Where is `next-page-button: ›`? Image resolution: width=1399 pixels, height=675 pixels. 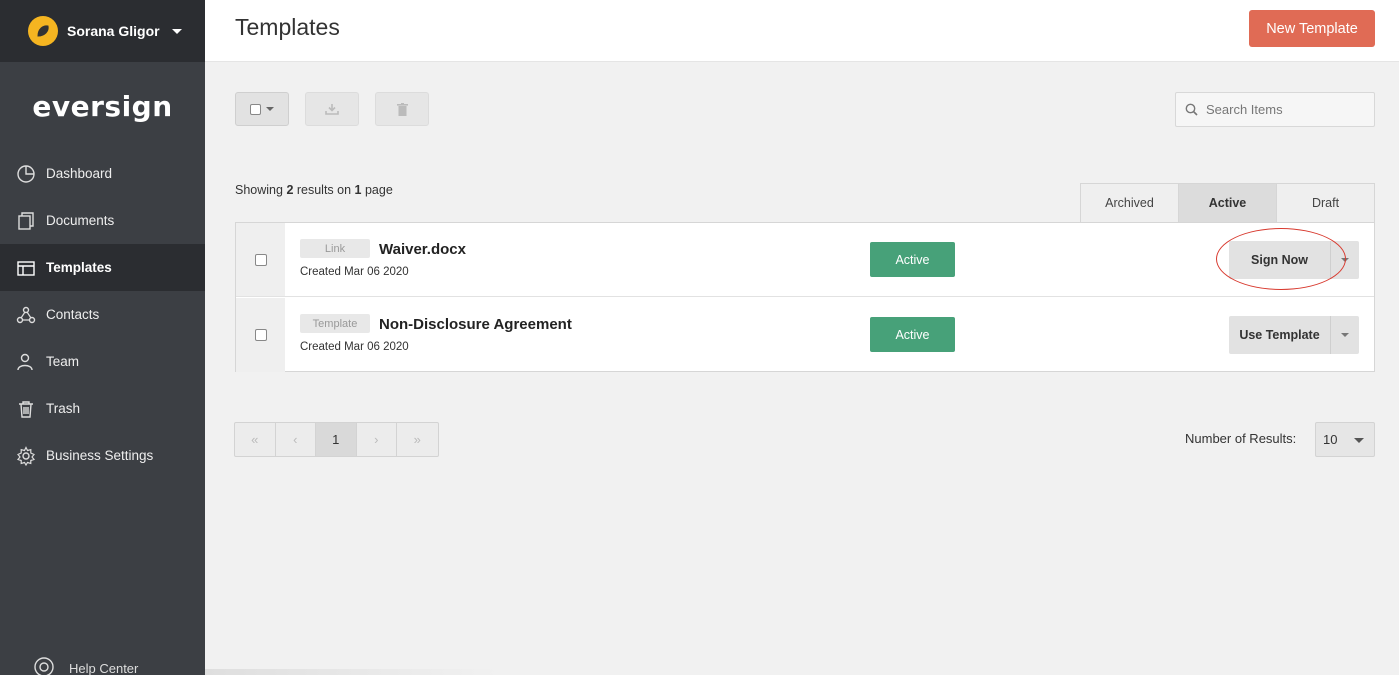 next-page-button: › is located at coordinates (377, 439).